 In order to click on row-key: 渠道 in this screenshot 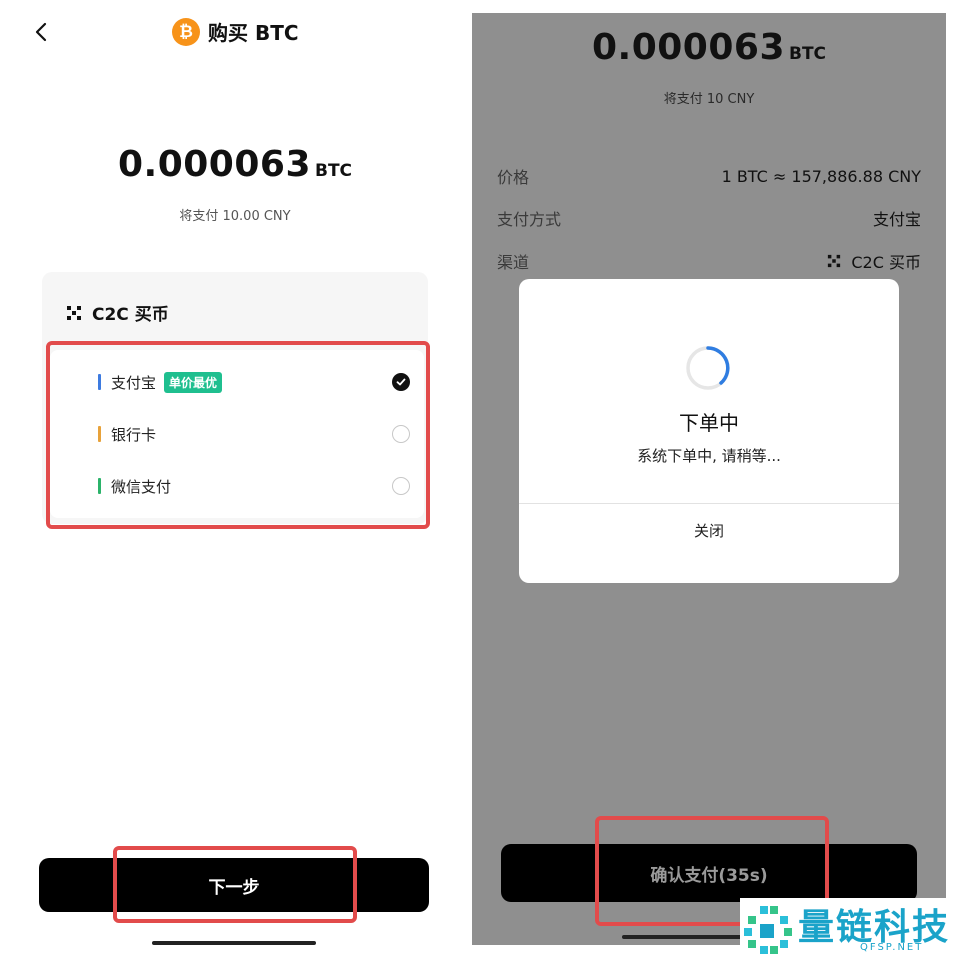, I will do `click(513, 262)`.